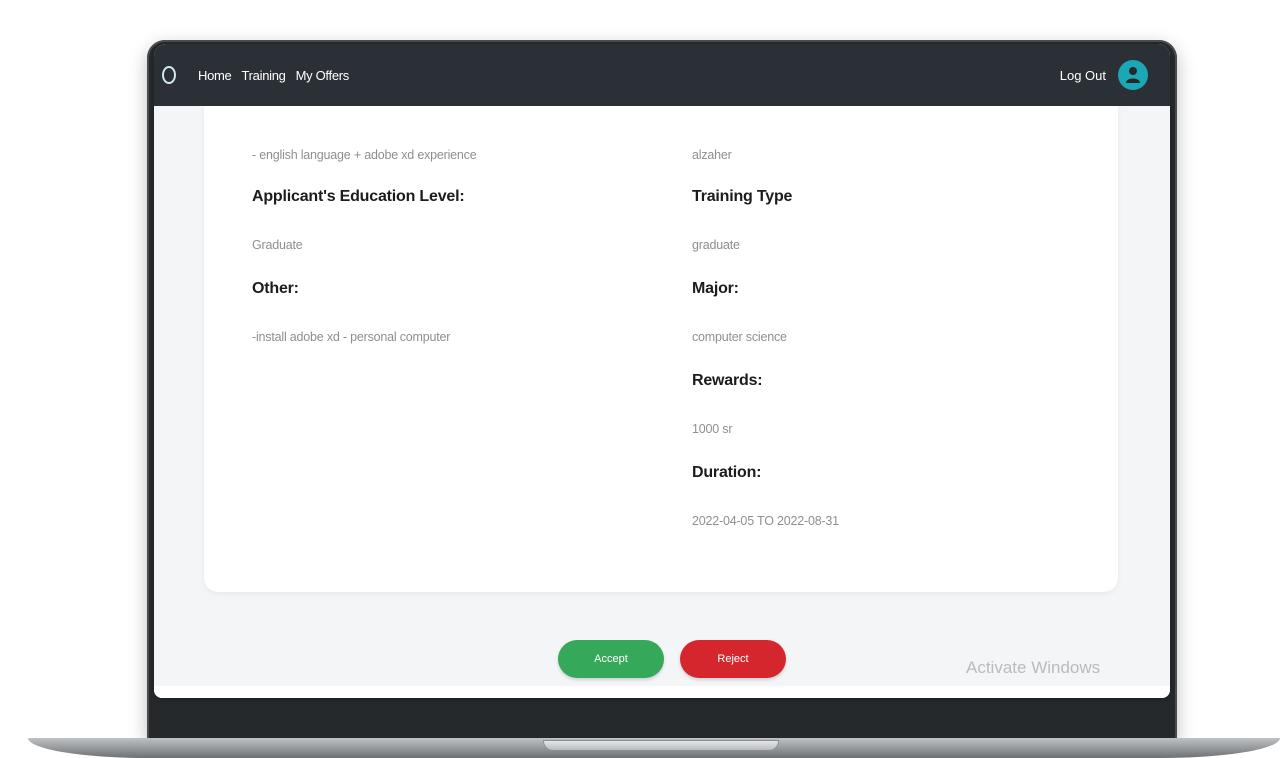 This screenshot has width=1280, height=758. Describe the element at coordinates (351, 337) in the screenshot. I see `other-value: -install adobe xd - personal computer` at that location.